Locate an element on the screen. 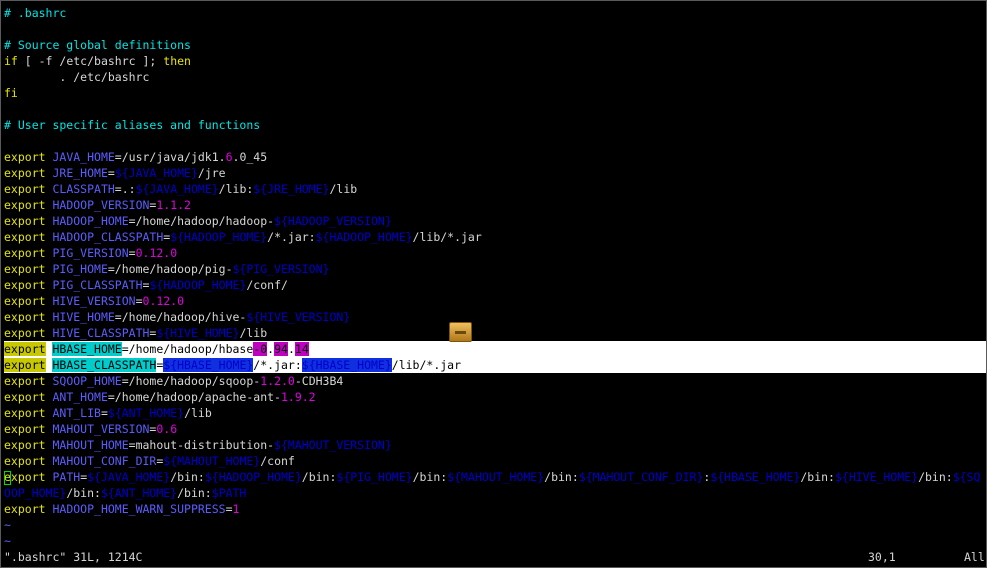 This screenshot has height=568, width=987. code-line: # Source global definitions is located at coordinates (495, 45).